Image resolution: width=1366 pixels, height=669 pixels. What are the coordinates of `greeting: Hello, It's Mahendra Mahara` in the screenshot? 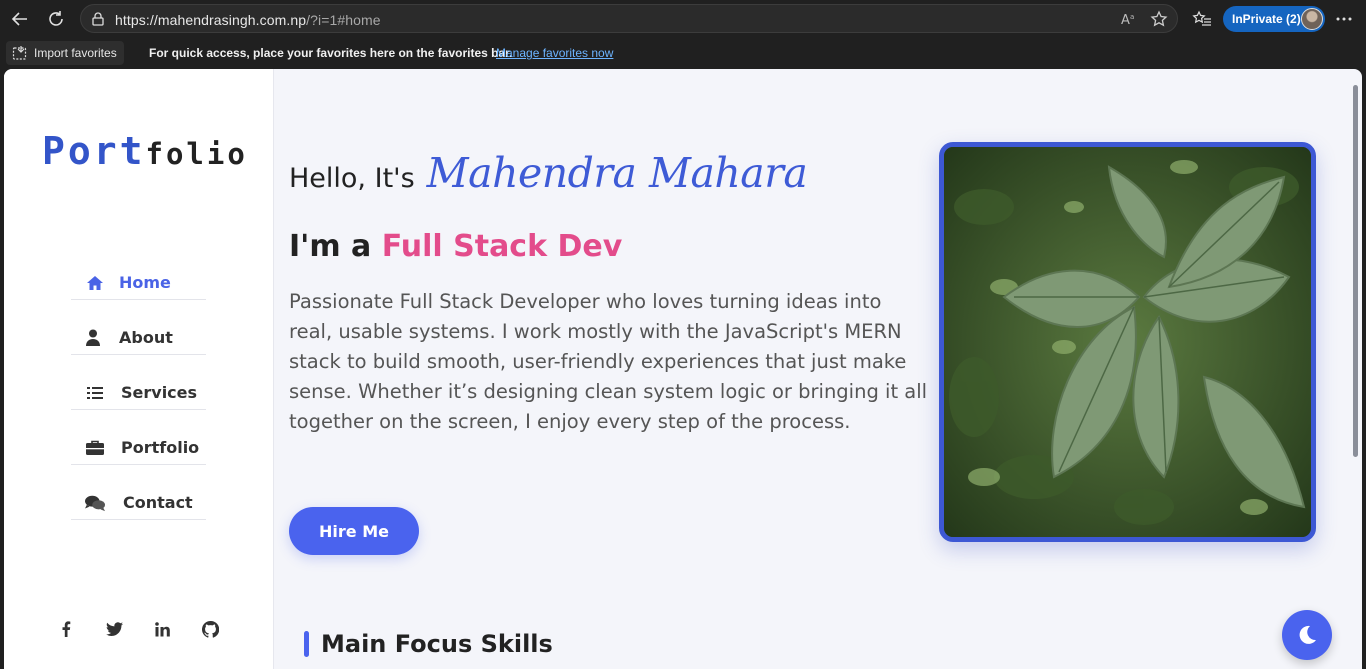 It's located at (548, 179).